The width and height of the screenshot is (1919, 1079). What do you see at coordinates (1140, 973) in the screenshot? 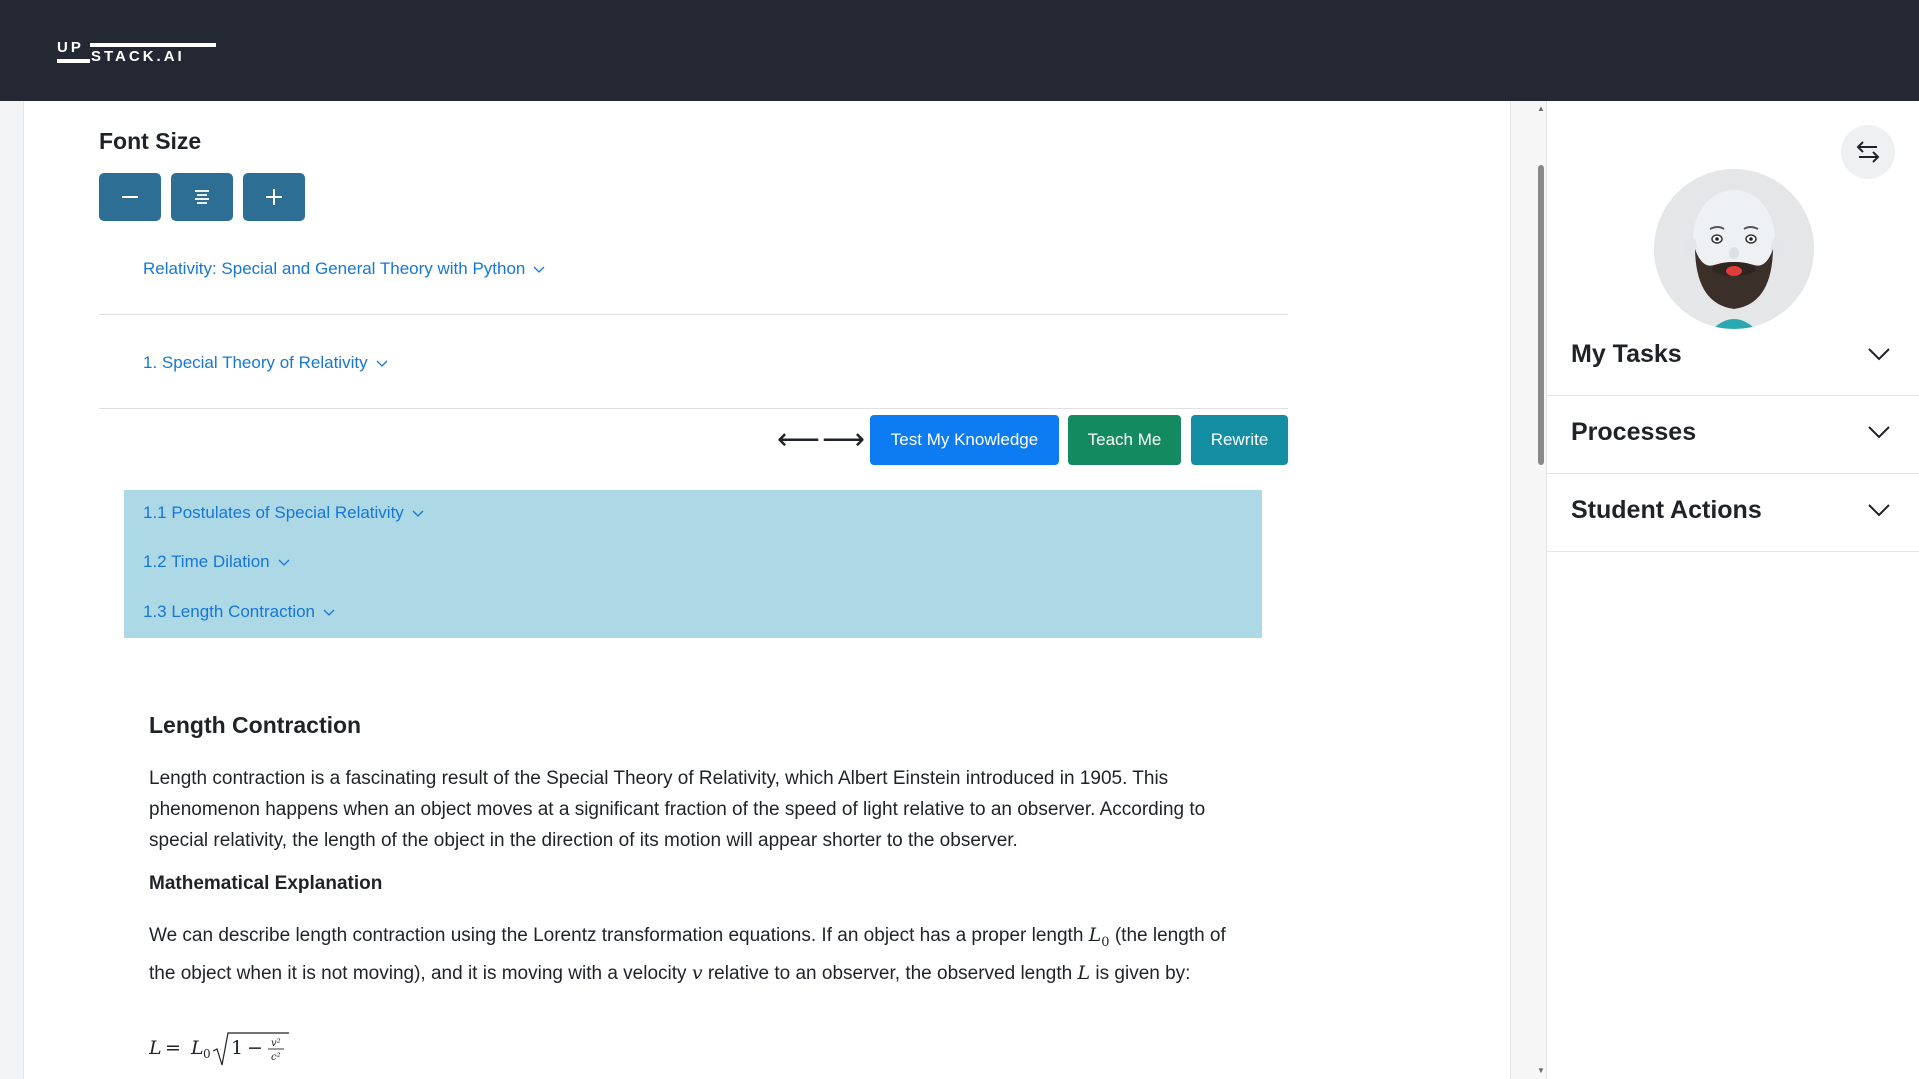
I see `paragraph-text: is given by:` at bounding box center [1140, 973].